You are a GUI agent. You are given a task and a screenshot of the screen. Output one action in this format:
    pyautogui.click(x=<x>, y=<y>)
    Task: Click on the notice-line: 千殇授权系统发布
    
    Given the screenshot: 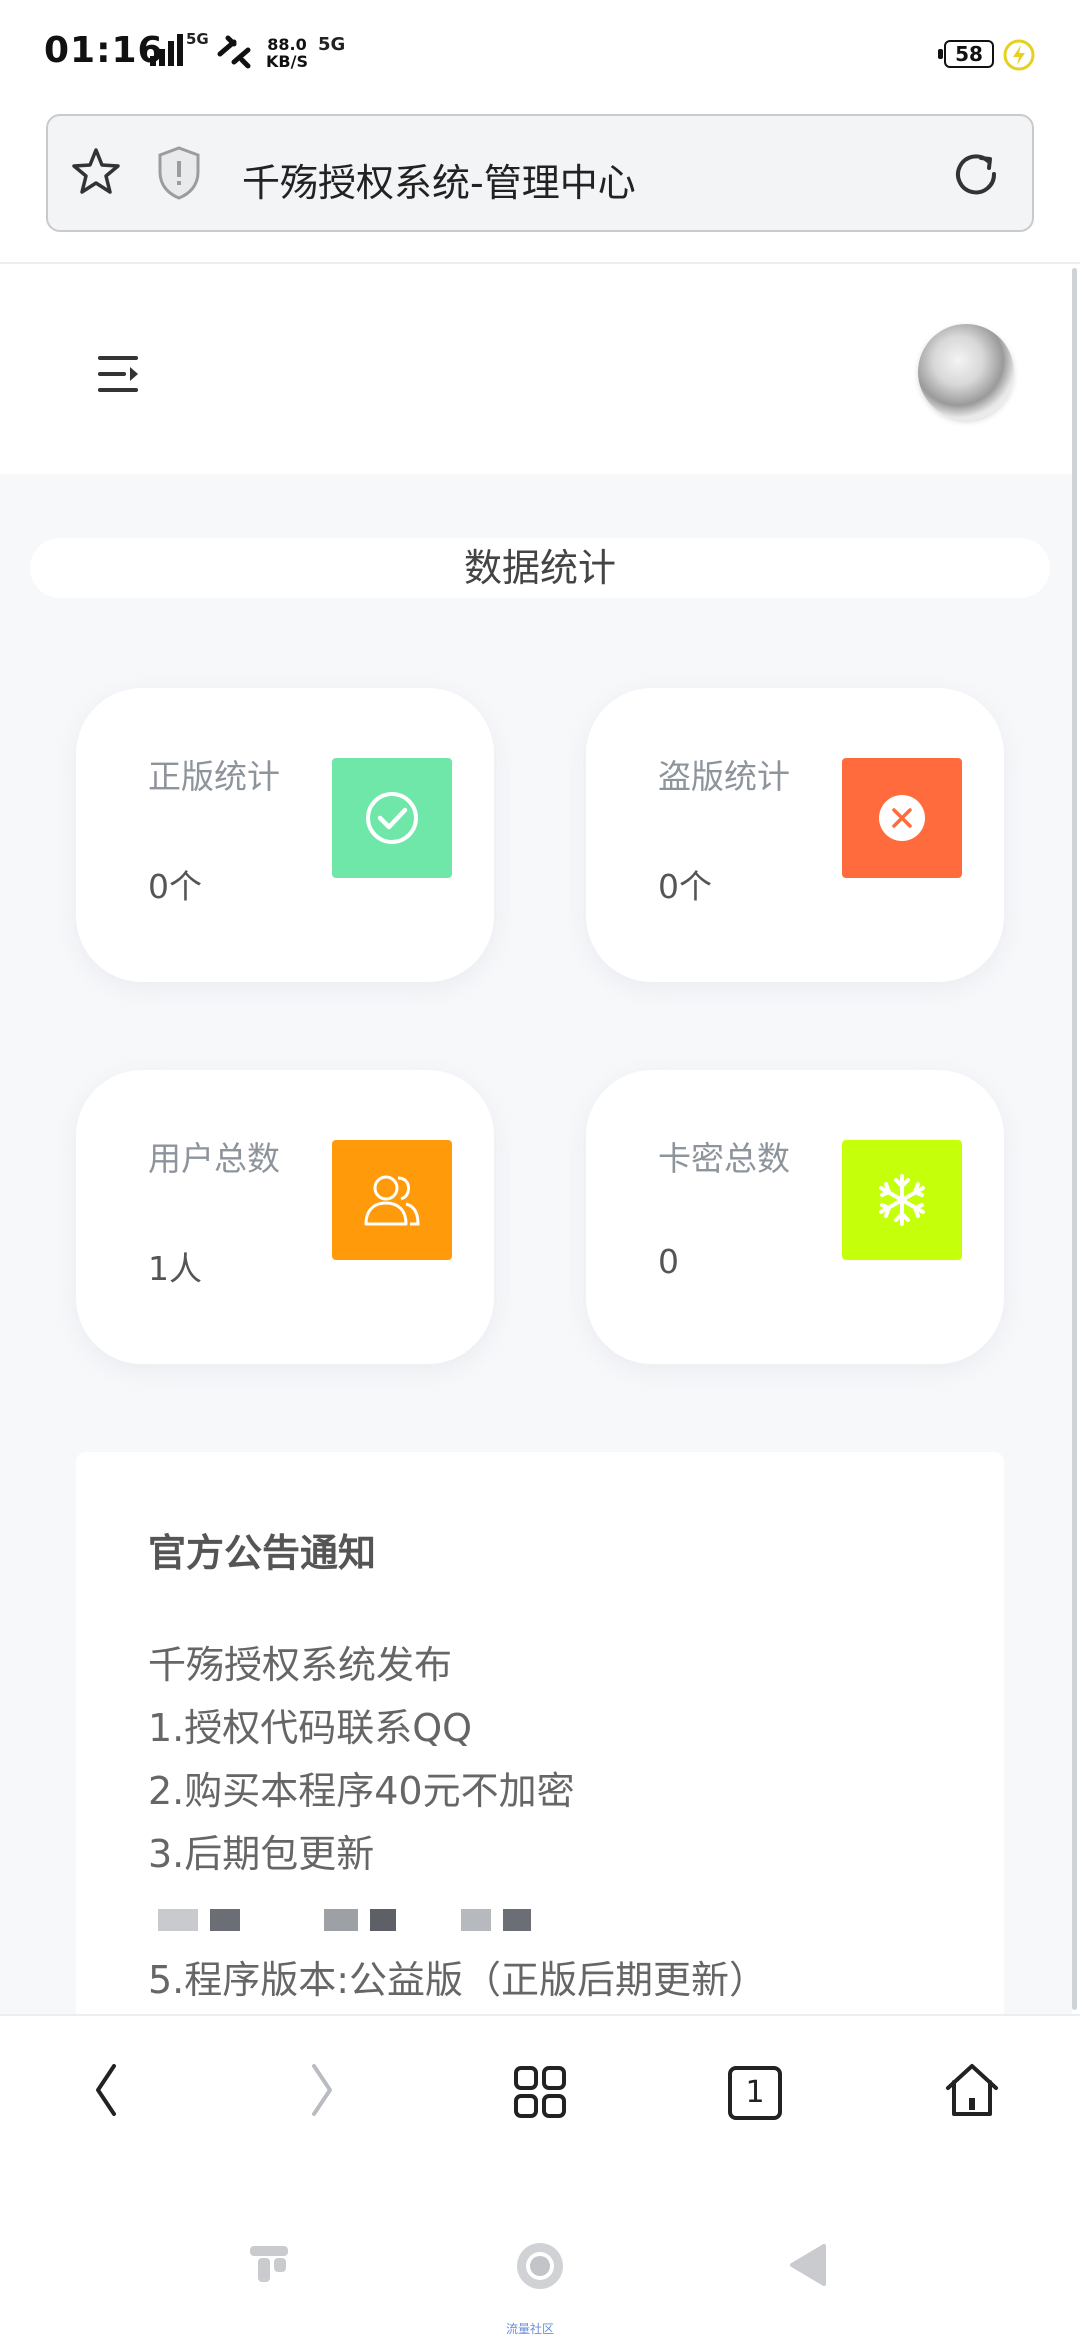 What is the action you would take?
    pyautogui.click(x=300, y=1665)
    